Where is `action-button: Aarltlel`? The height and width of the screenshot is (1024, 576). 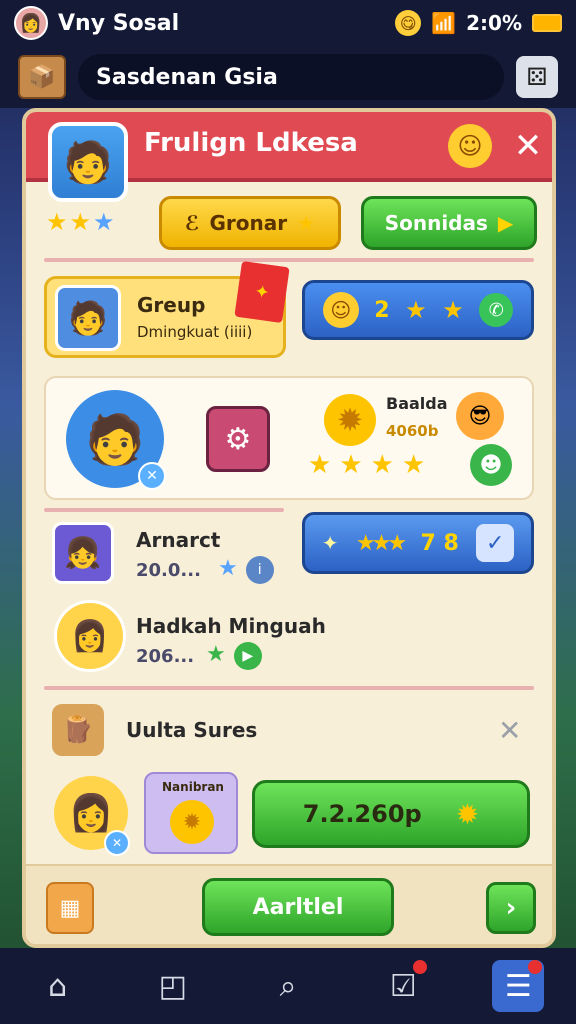 action-button: Aarltlel is located at coordinates (298, 907).